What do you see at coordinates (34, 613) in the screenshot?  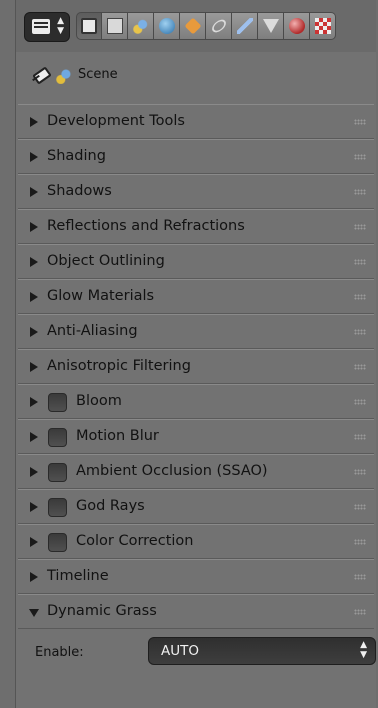 I see `collapse-arrow-icon` at bounding box center [34, 613].